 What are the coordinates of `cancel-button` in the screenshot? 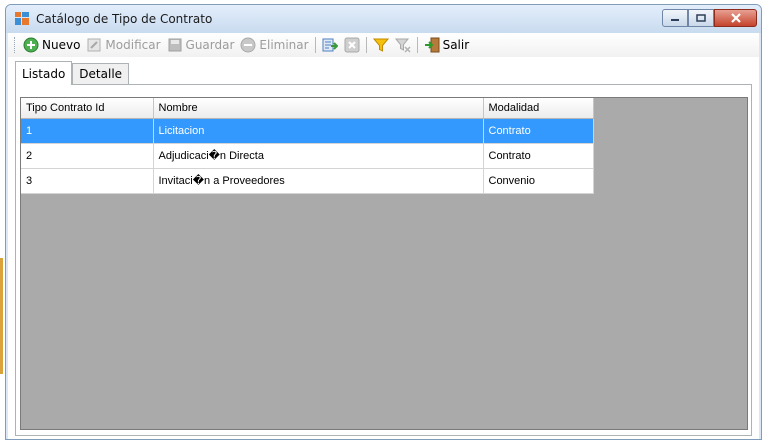 It's located at (352, 45).